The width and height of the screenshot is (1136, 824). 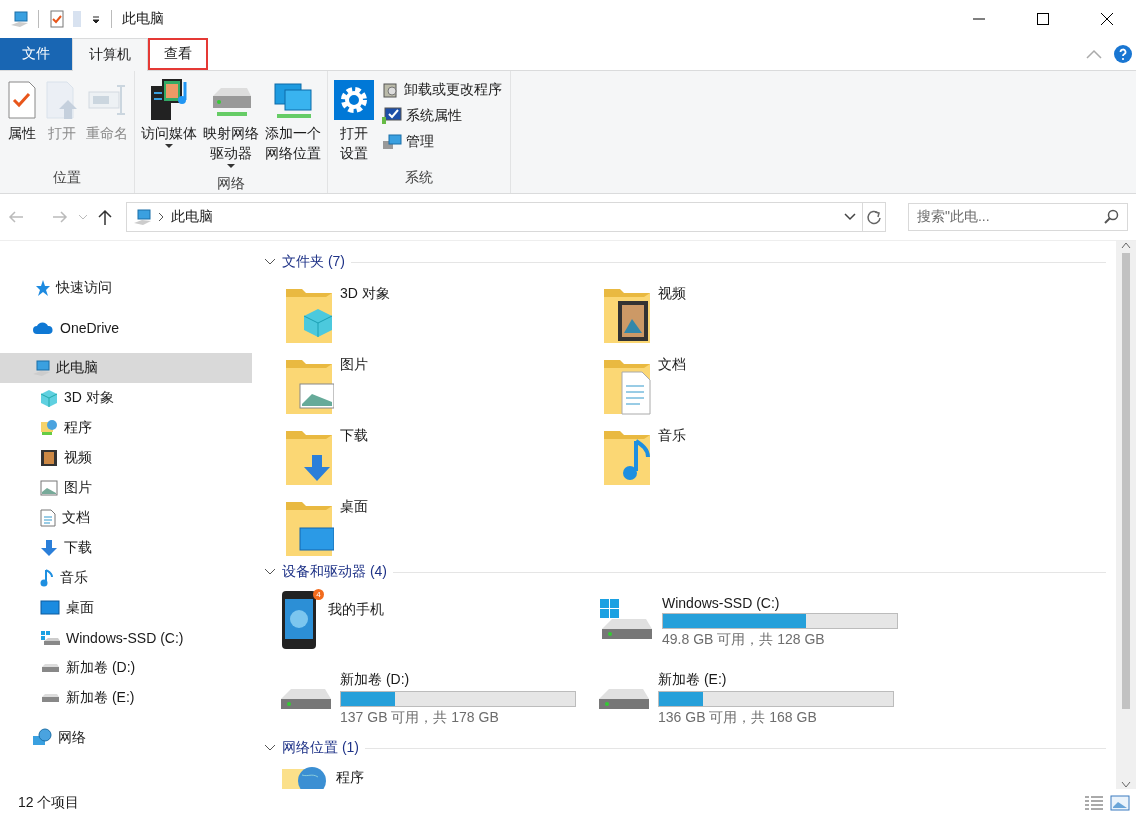 What do you see at coordinates (1120, 803) in the screenshot?
I see `large-icons-view-icon` at bounding box center [1120, 803].